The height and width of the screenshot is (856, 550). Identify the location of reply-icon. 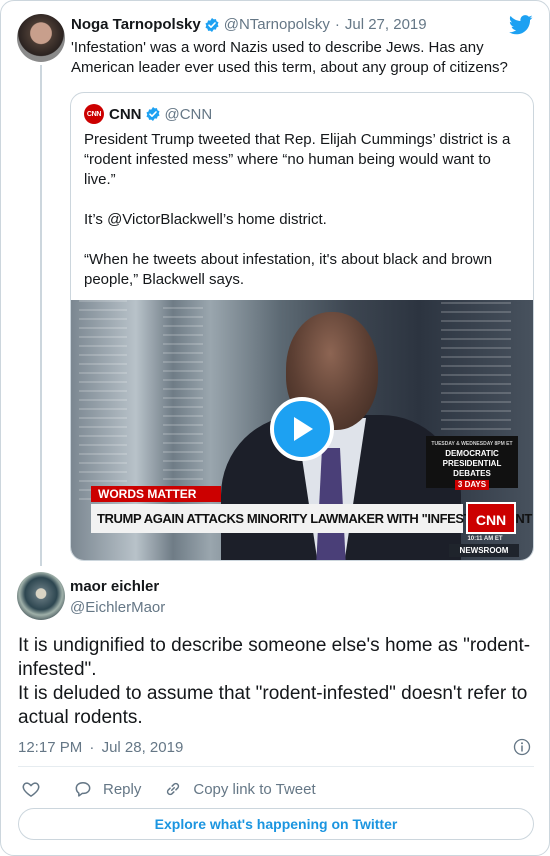
(83, 789).